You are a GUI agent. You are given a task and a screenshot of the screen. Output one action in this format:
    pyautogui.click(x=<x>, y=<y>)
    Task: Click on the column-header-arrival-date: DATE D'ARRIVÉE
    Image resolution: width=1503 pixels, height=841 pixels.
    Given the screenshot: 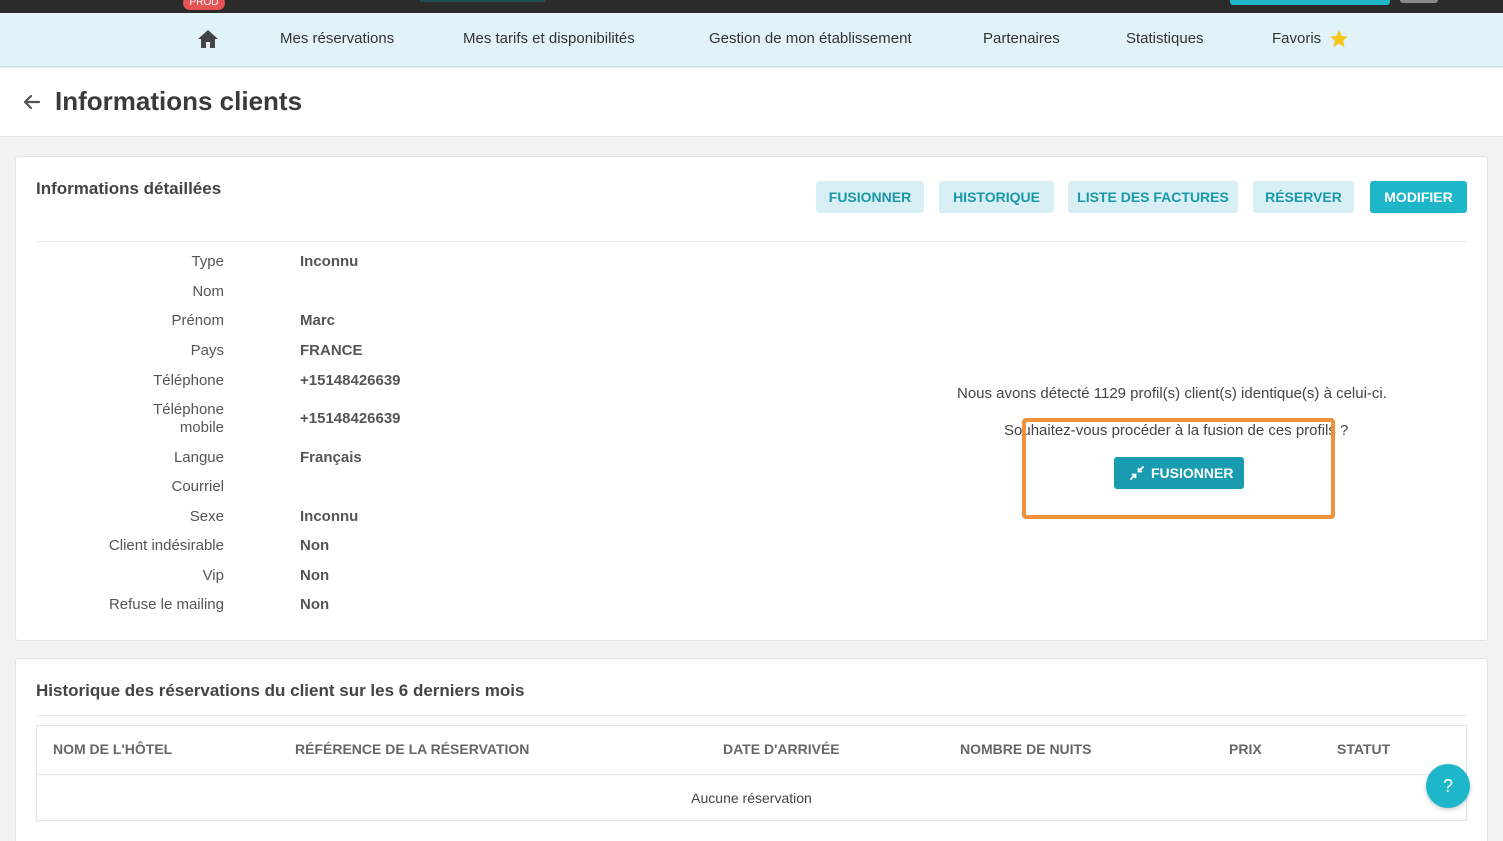 What is the action you would take?
    pyautogui.click(x=781, y=750)
    